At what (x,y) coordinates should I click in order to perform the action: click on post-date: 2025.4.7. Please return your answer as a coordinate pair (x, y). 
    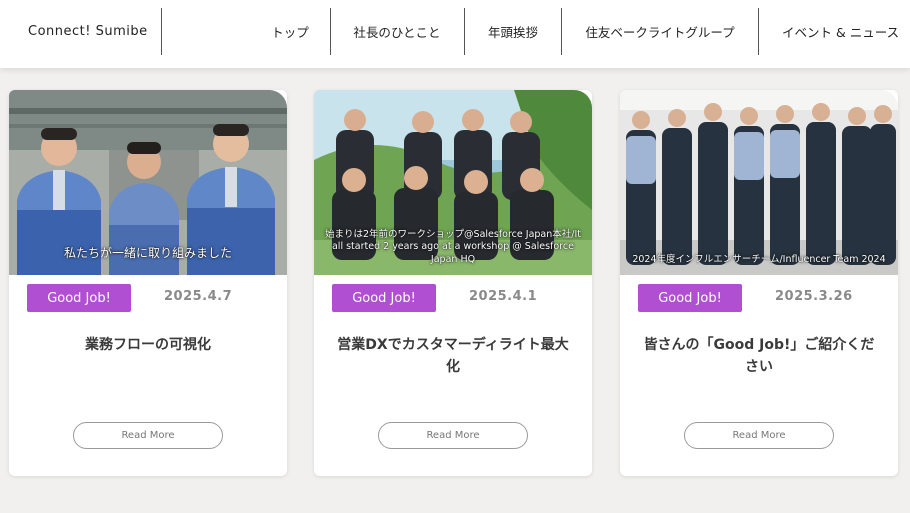
    Looking at the image, I should click on (198, 296).